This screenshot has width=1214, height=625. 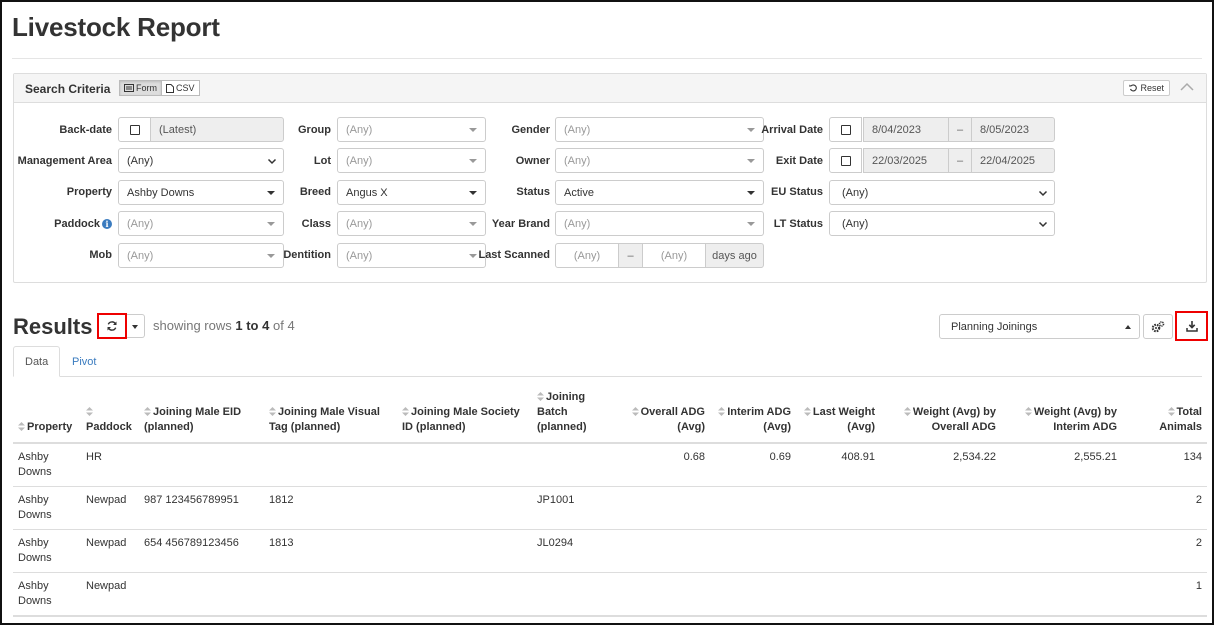 What do you see at coordinates (838, 464) in the screenshot?
I see `cell-last-weight: 408.91` at bounding box center [838, 464].